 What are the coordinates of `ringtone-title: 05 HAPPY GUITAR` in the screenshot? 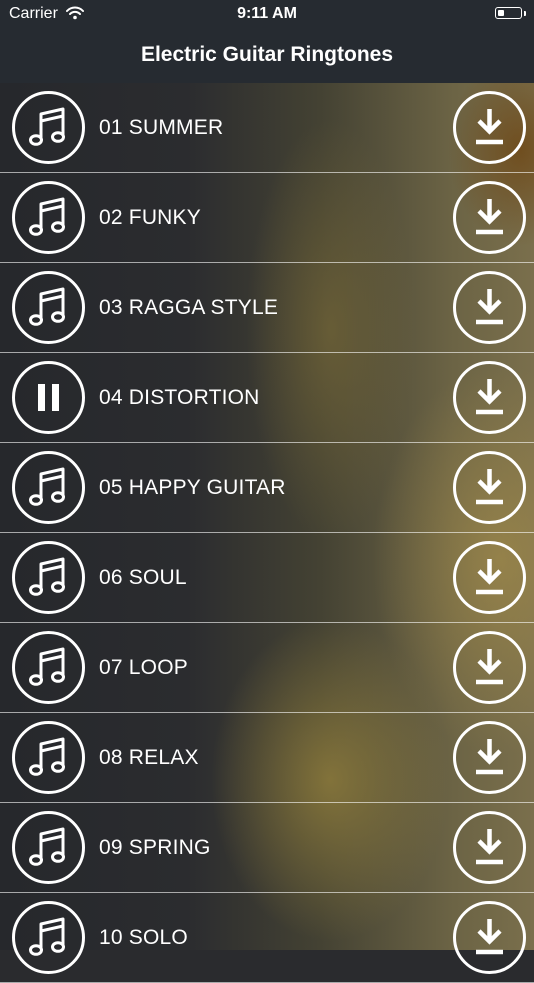 It's located at (192, 487).